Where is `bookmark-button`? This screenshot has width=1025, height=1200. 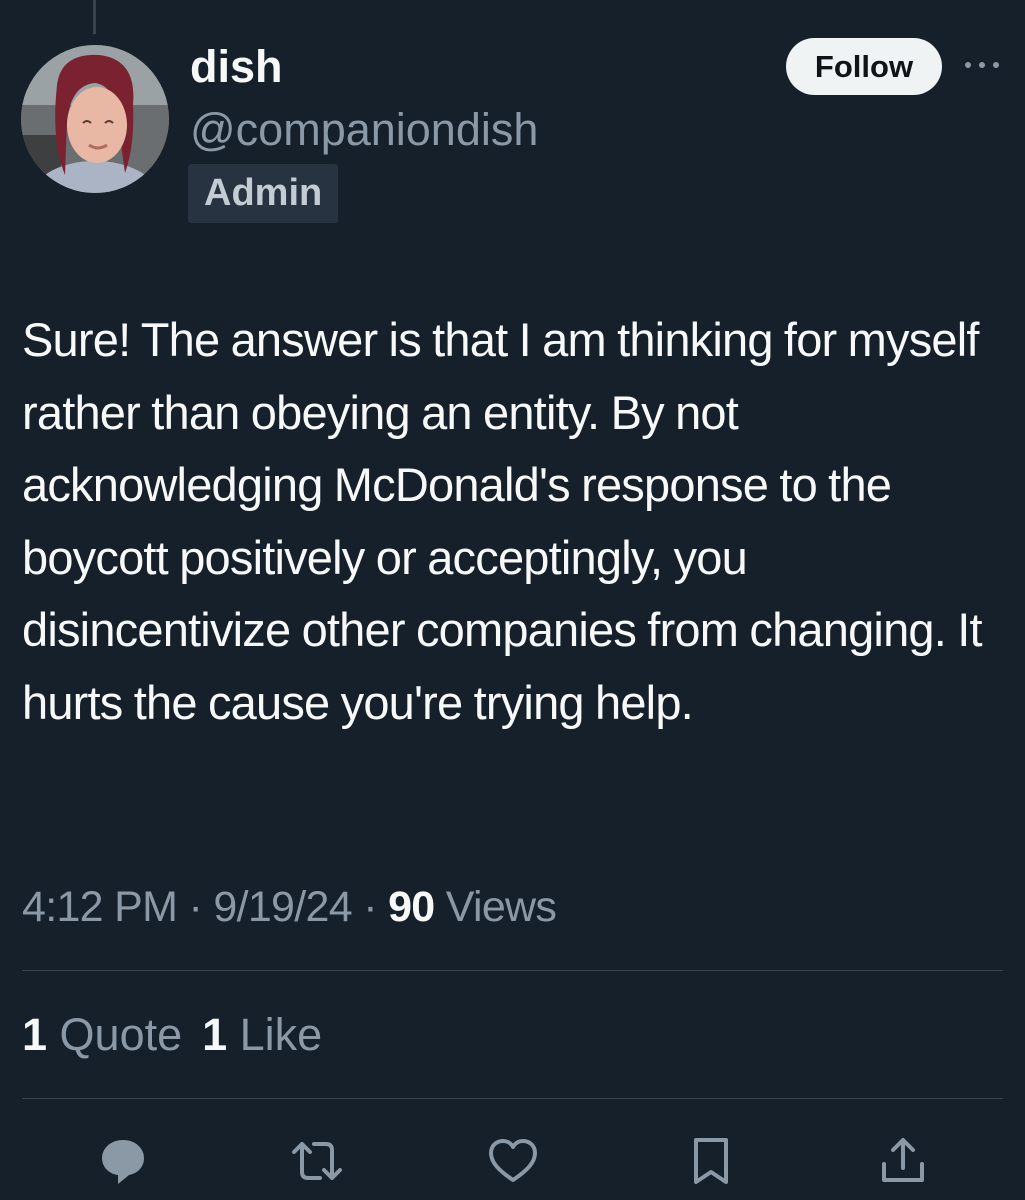
bookmark-button is located at coordinates (711, 1161).